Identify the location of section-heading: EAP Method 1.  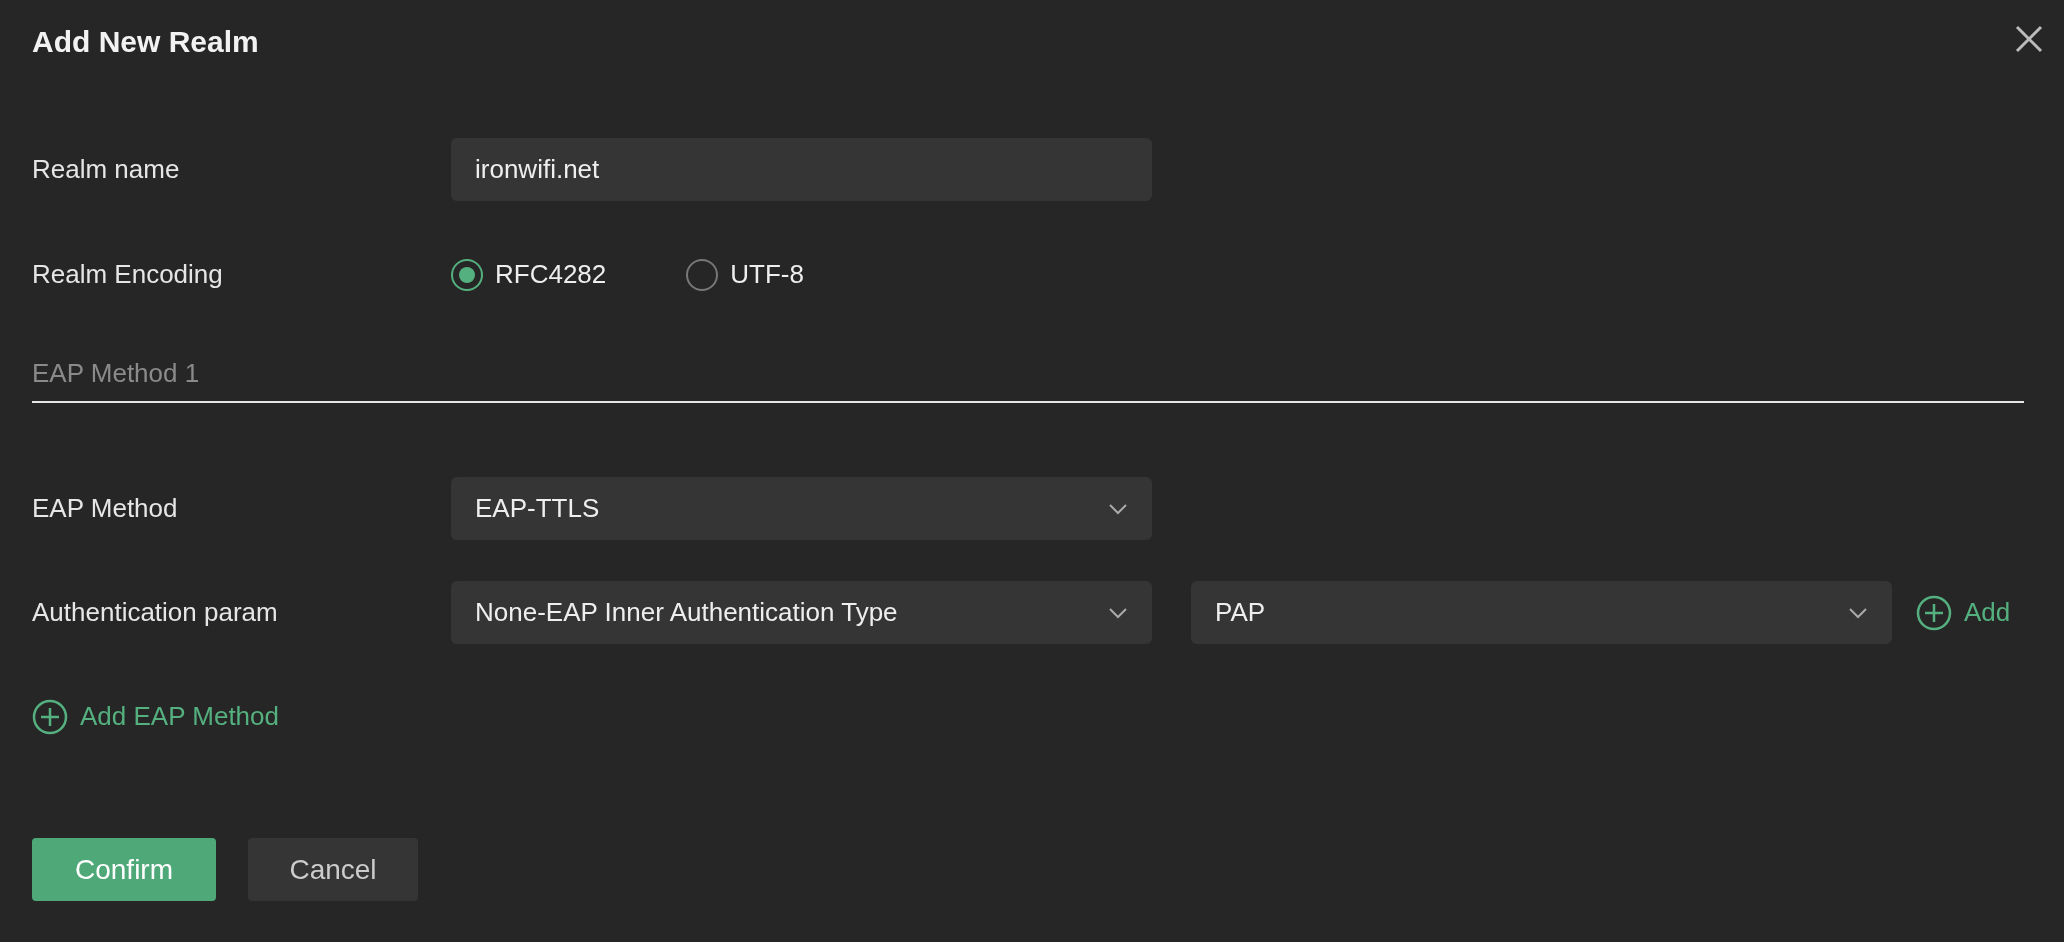
(1028, 378).